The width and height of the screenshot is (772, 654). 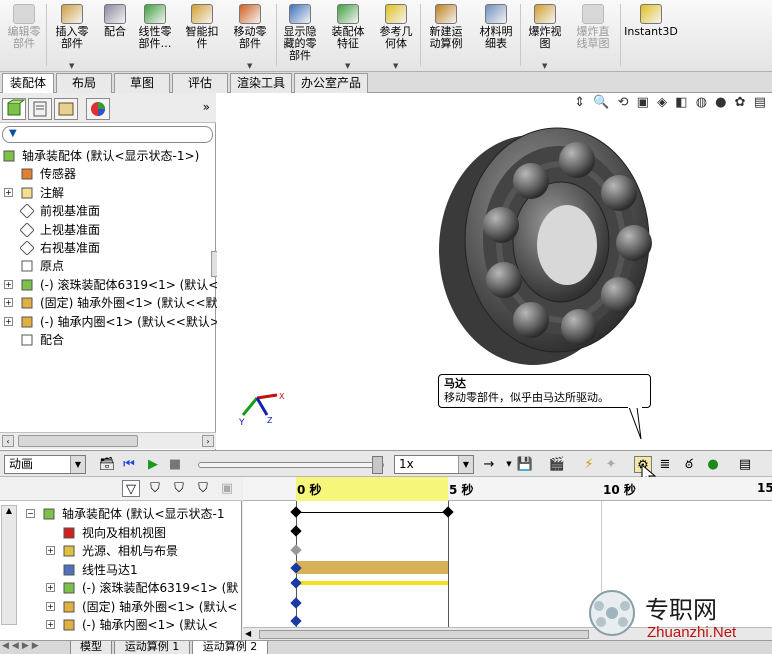 I want to click on configuration-manager-tab, so click(x=66, y=109).